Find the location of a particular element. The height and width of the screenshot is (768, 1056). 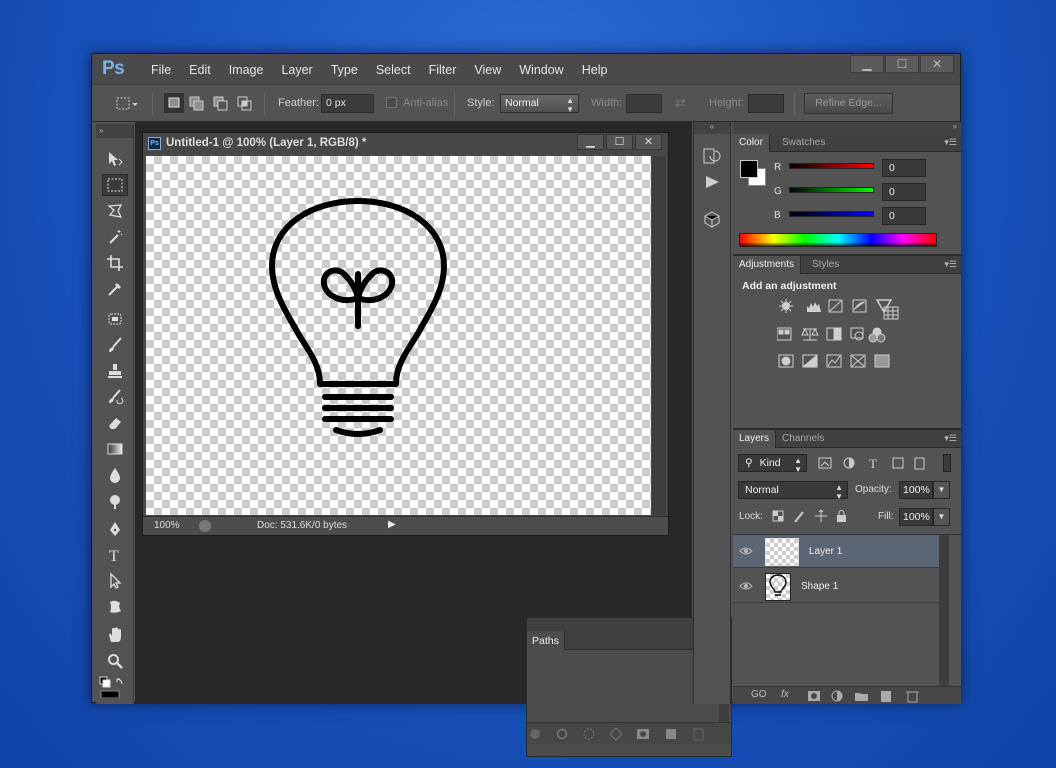

layers-footer-icons is located at coordinates (882, 696).